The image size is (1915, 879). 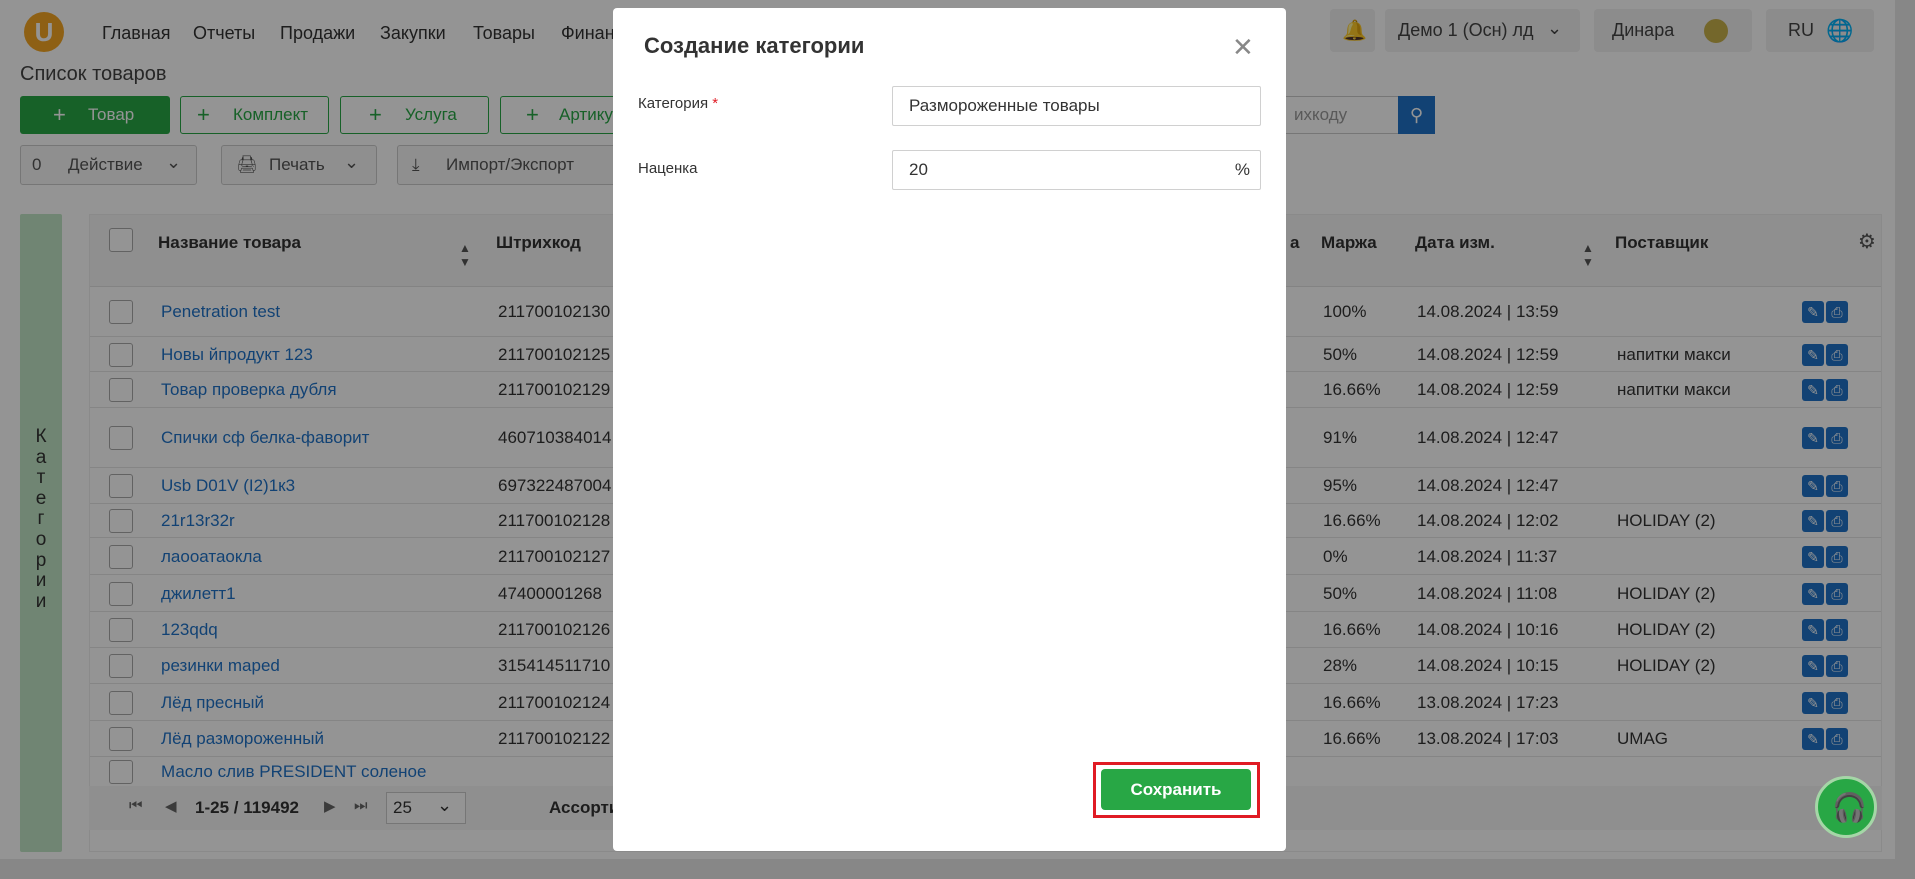 What do you see at coordinates (1176, 789) in the screenshot?
I see `save-button: Сохранить` at bounding box center [1176, 789].